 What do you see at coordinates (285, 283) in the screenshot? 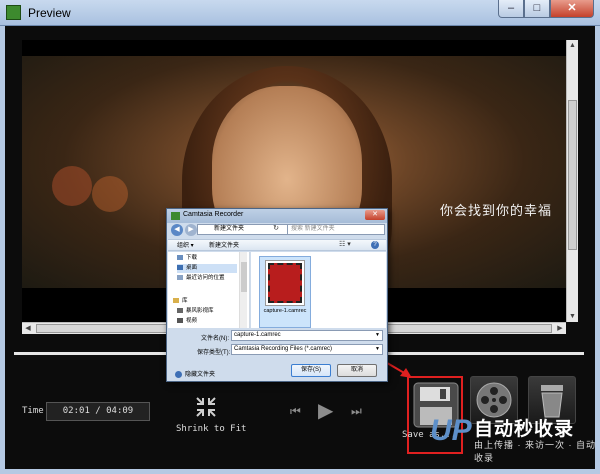
I see `film-icon` at bounding box center [285, 283].